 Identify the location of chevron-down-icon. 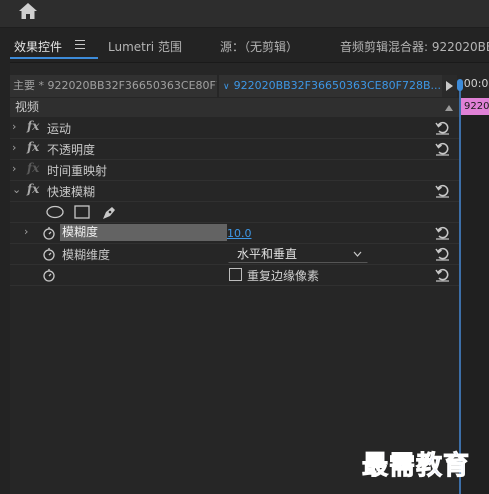
(357, 254).